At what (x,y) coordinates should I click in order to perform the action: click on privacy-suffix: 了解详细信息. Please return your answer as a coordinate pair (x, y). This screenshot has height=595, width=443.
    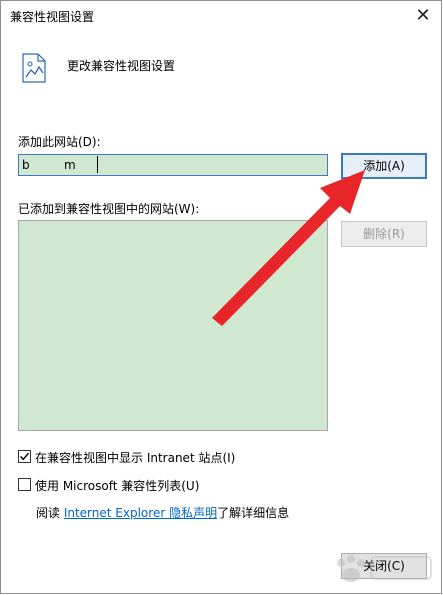
    Looking at the image, I should click on (253, 513).